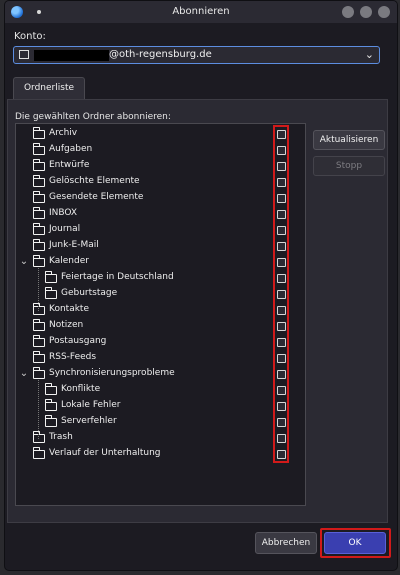 This screenshot has width=400, height=575. Describe the element at coordinates (61, 437) in the screenshot. I see `folder-label: Trash` at that location.